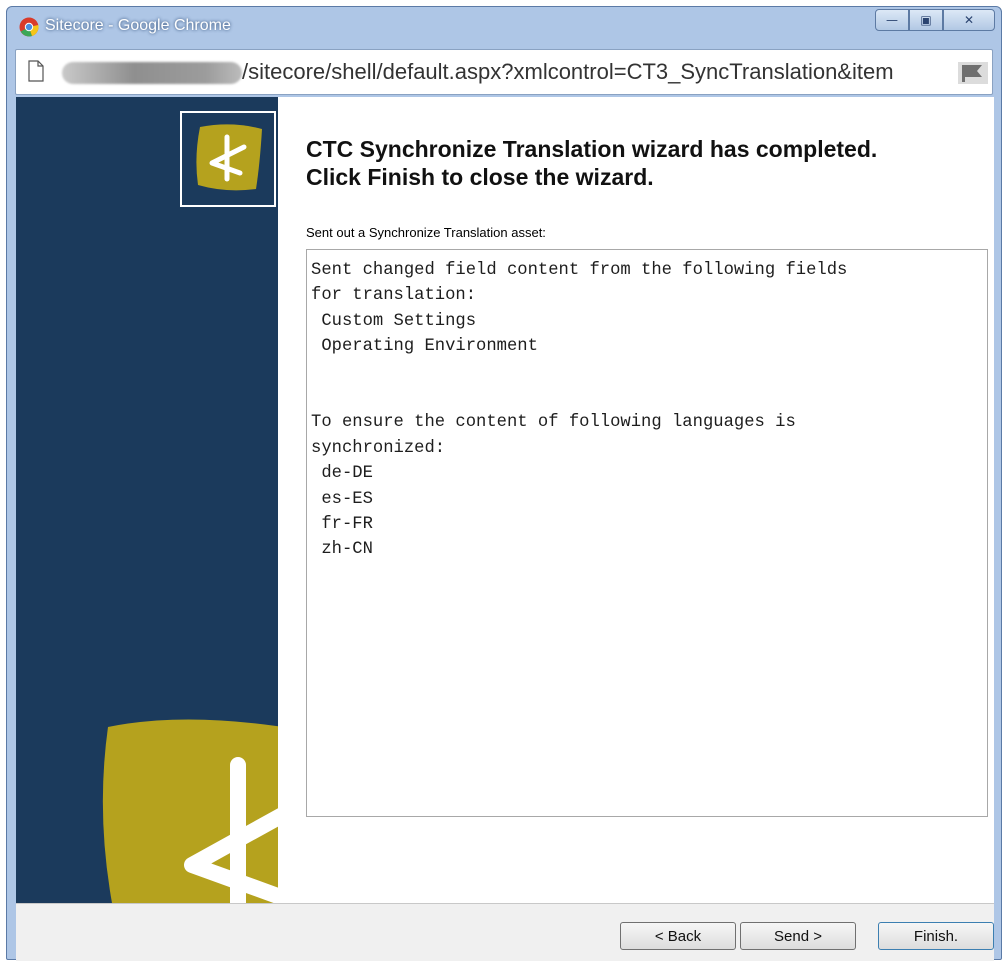 The image size is (1008, 966). What do you see at coordinates (480, 177) in the screenshot?
I see `heading-line-2: Click Finish to close the wizard.` at bounding box center [480, 177].